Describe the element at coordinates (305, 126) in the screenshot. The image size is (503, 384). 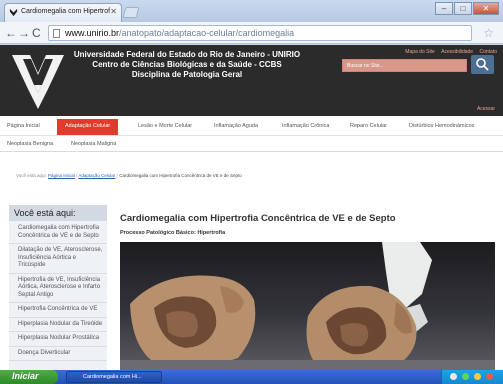
I see `nav-item-inflamacao-cronica: Inflamação Crônica` at that location.